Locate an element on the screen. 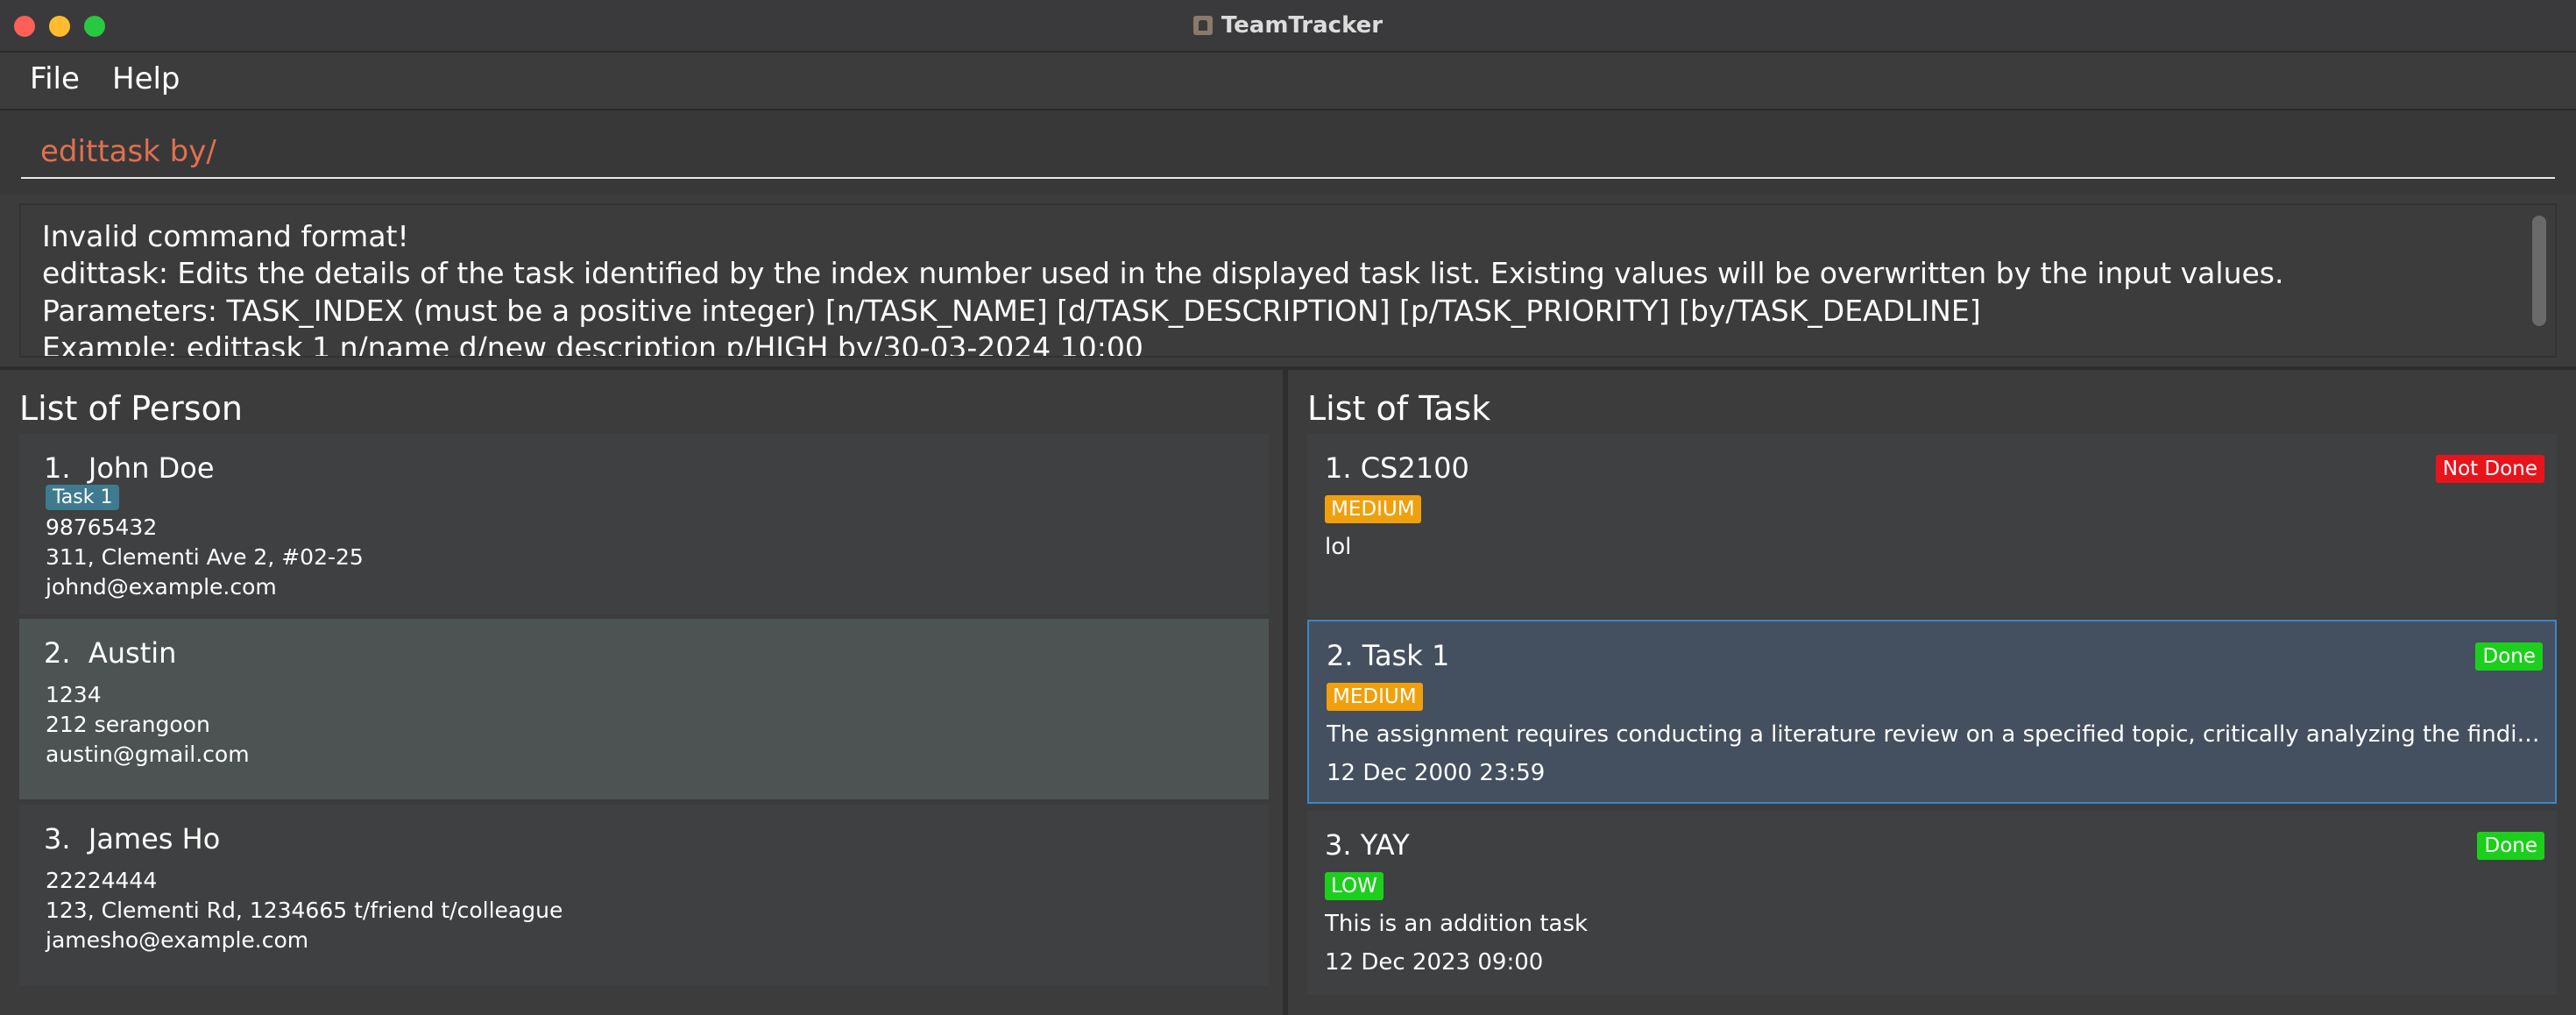  menu-file: File is located at coordinates (54, 78).